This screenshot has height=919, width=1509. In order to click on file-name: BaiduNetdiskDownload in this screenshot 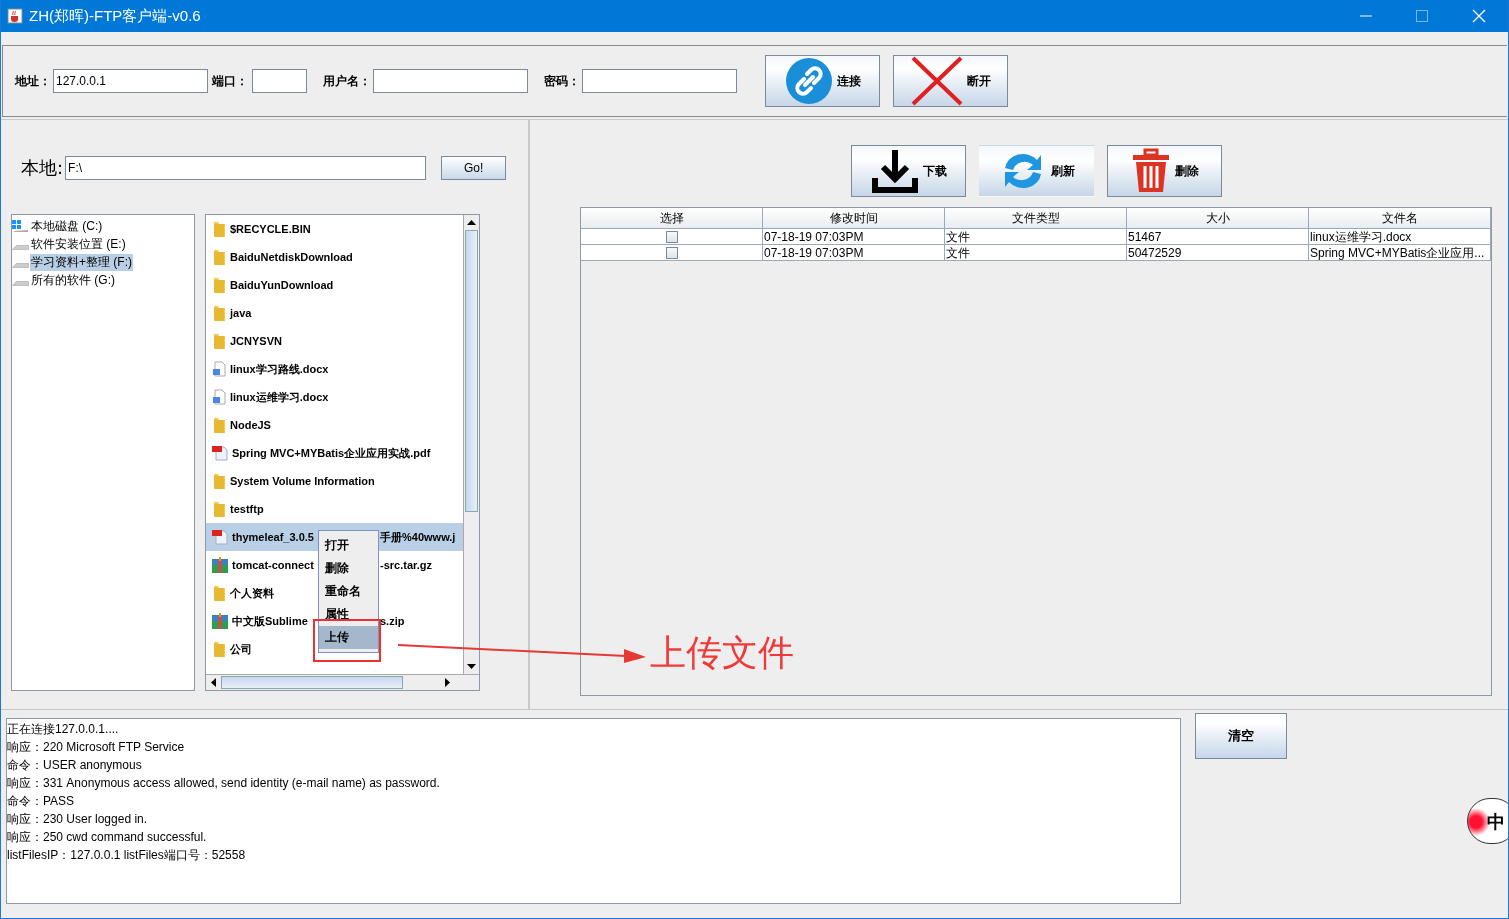, I will do `click(291, 257)`.